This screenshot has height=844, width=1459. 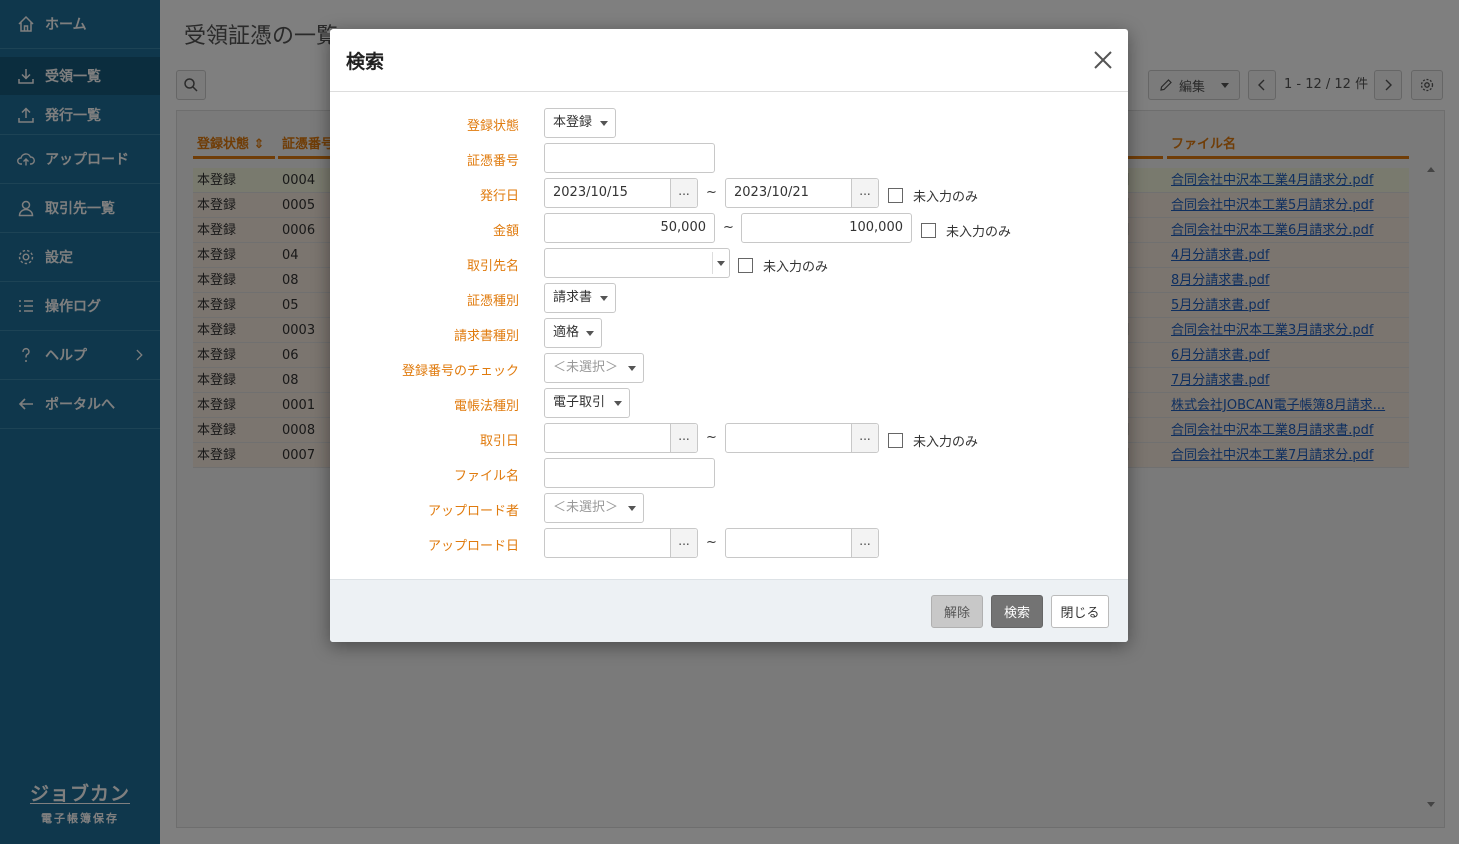 What do you see at coordinates (783, 265) in the screenshot?
I see `partner-empty-checkbox: 未入力のみ` at bounding box center [783, 265].